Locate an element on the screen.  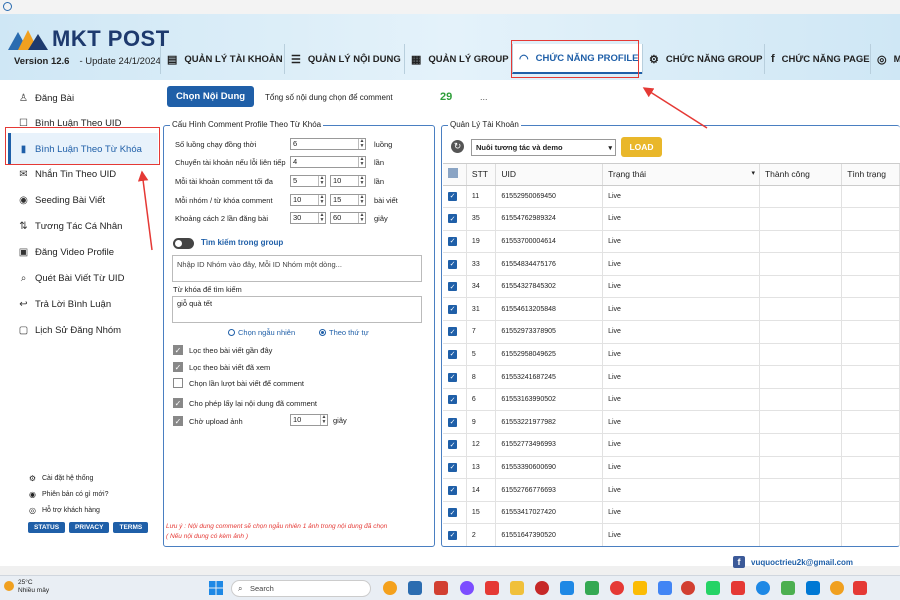
sidebar-item-10: ▢ Lịch Sử Đăng Nhóm is located at coordinates (69, 330).